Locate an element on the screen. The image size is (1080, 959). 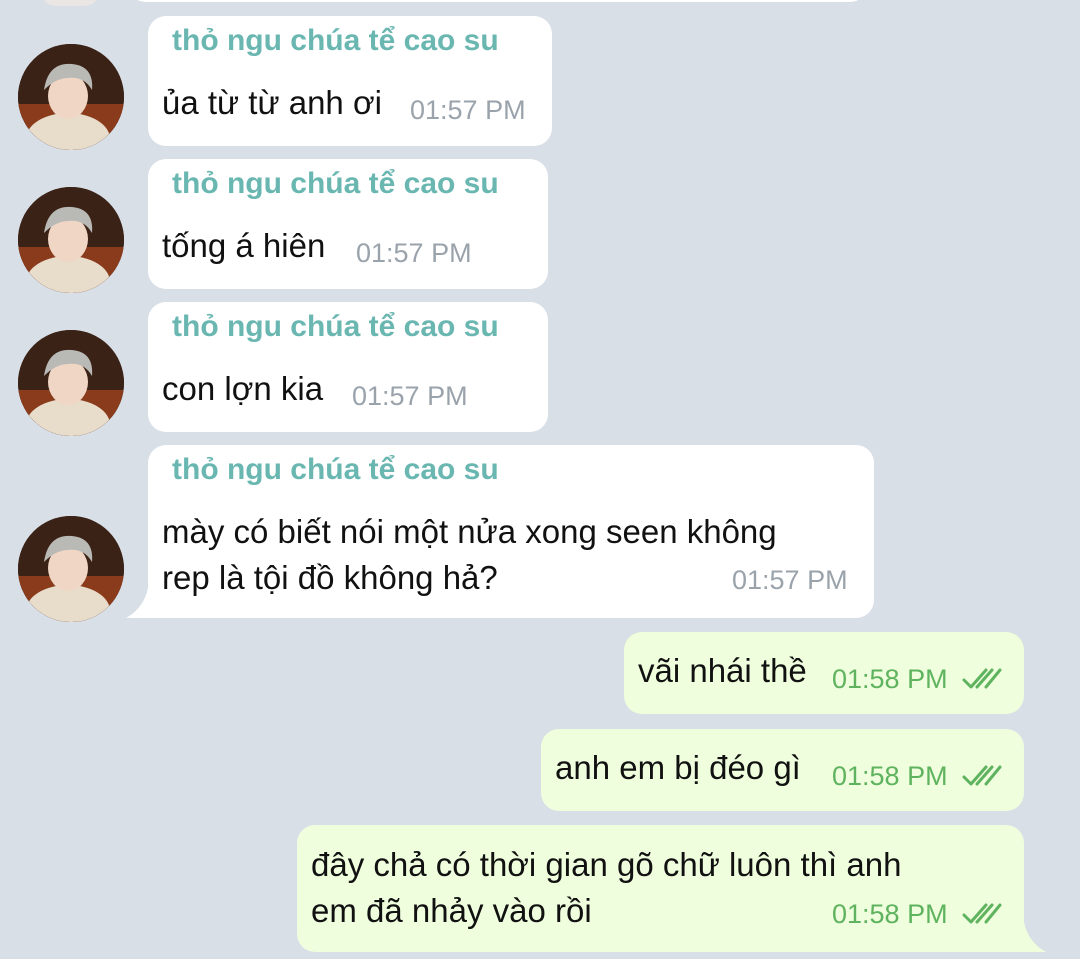
previous-message-bubble-partial is located at coordinates (498, 1).